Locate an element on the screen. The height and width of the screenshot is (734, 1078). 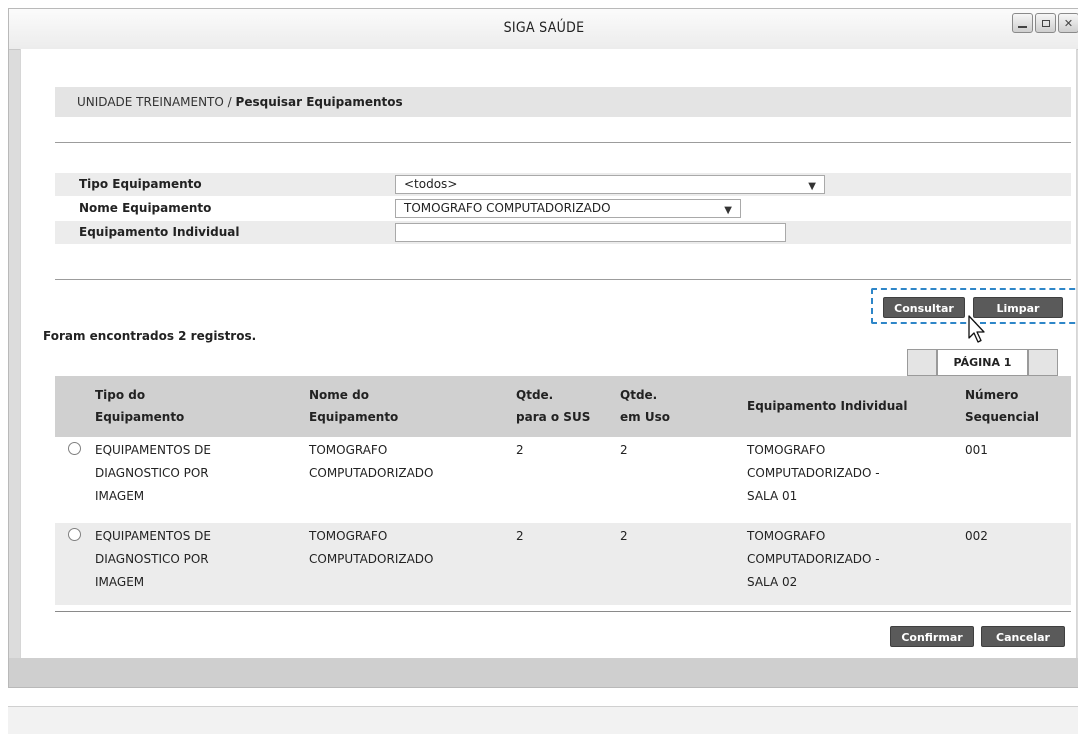
close-icon: ✕ is located at coordinates (1068, 23).